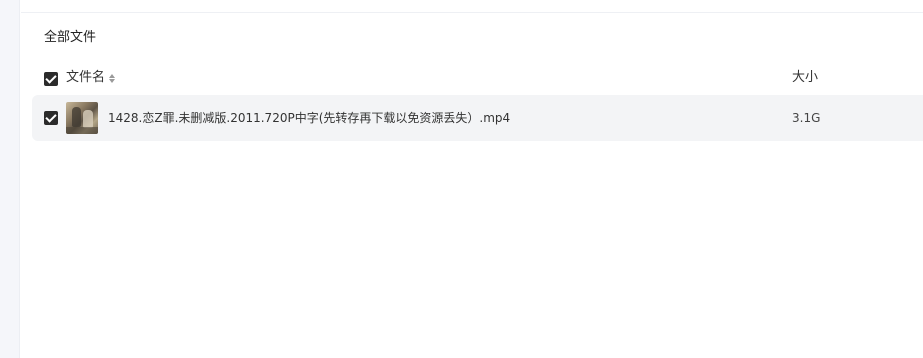 This screenshot has height=358, width=923. Describe the element at coordinates (10, 179) in the screenshot. I see `left-sidebar-rail` at that location.